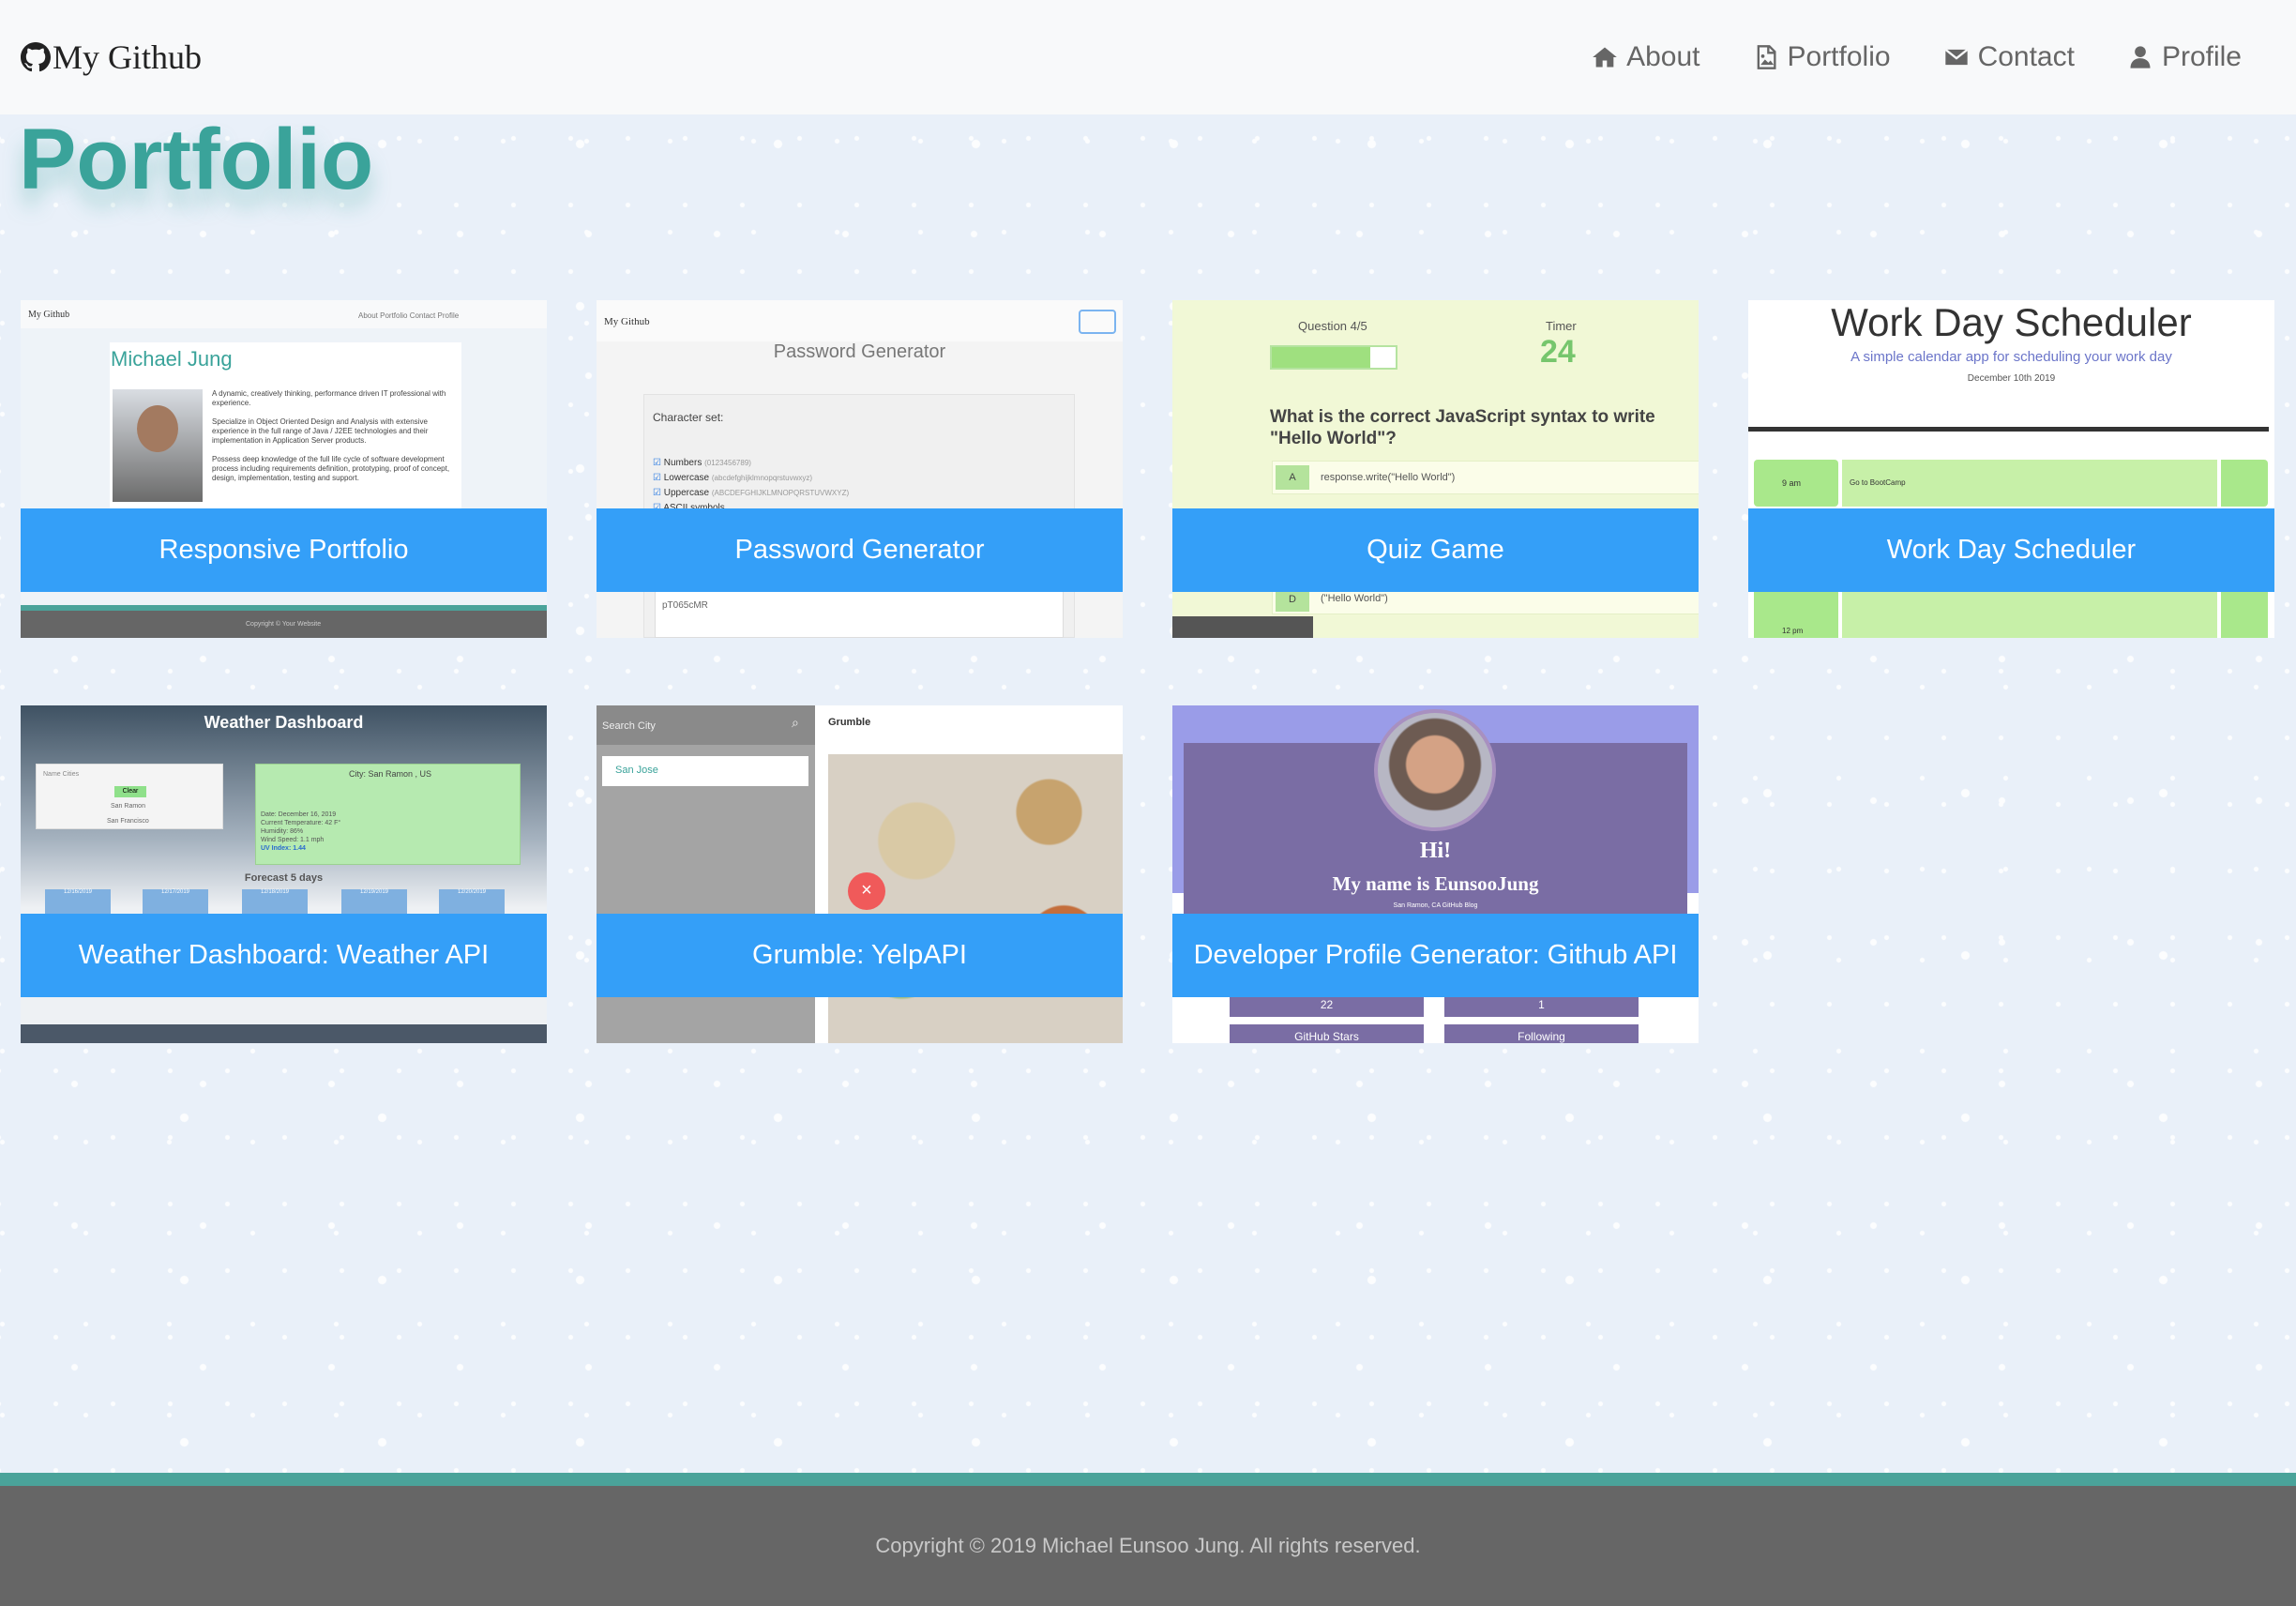 The height and width of the screenshot is (1606, 2296). What do you see at coordinates (1435, 550) in the screenshot?
I see `project-label: Quiz Game` at bounding box center [1435, 550].